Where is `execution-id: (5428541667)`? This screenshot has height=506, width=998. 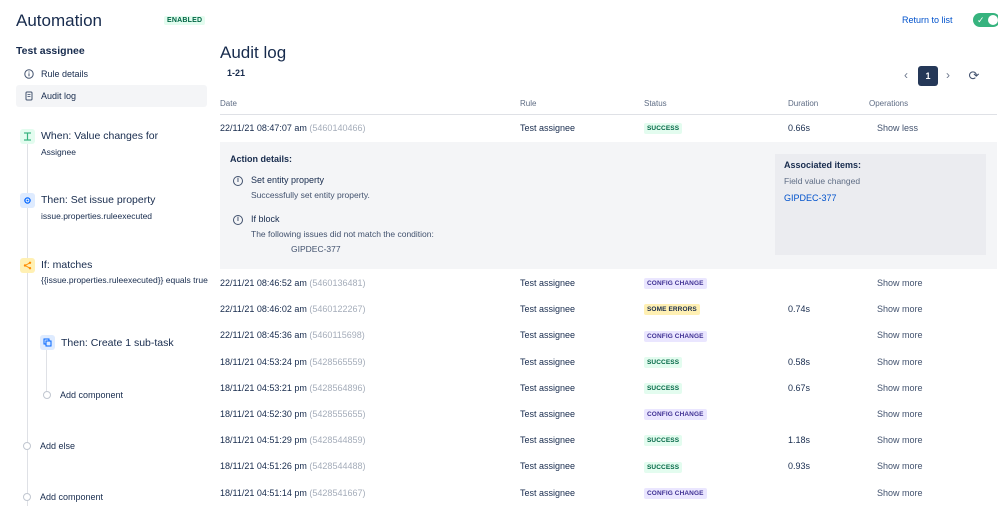
execution-id: (5428541667) is located at coordinates (337, 492).